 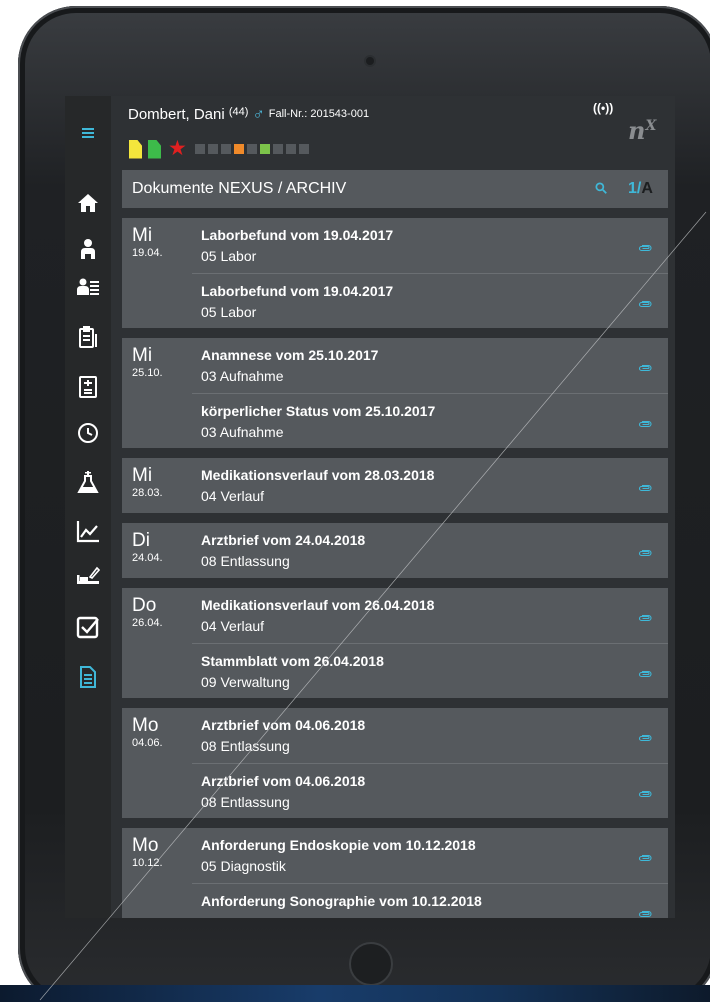 I want to click on bed-icon, so click(x=88, y=575).